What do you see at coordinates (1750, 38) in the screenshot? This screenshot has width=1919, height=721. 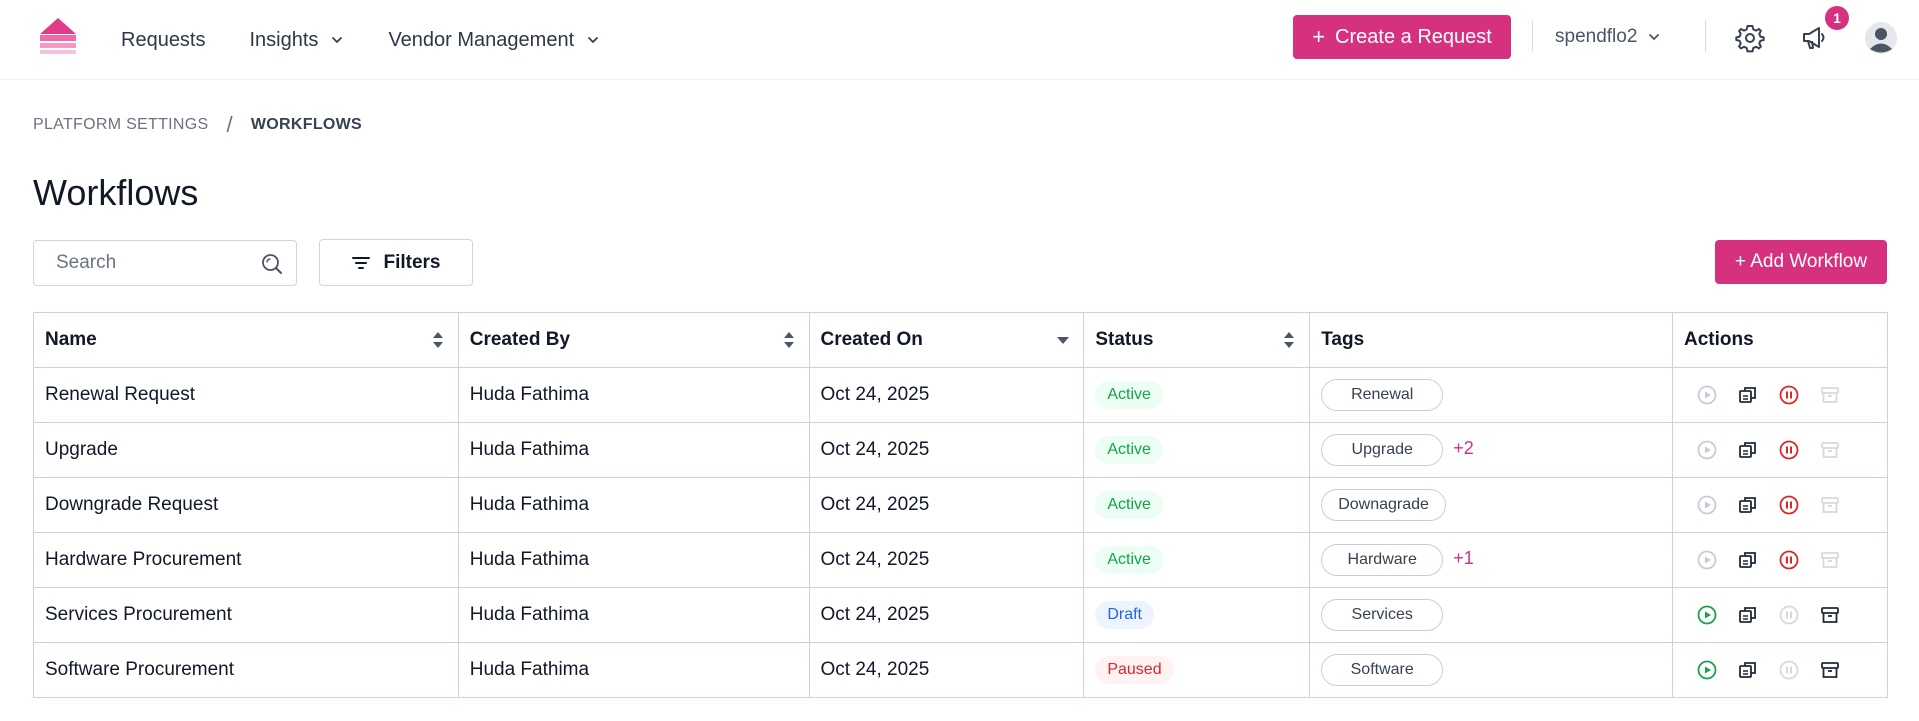 I see `gear-icon` at bounding box center [1750, 38].